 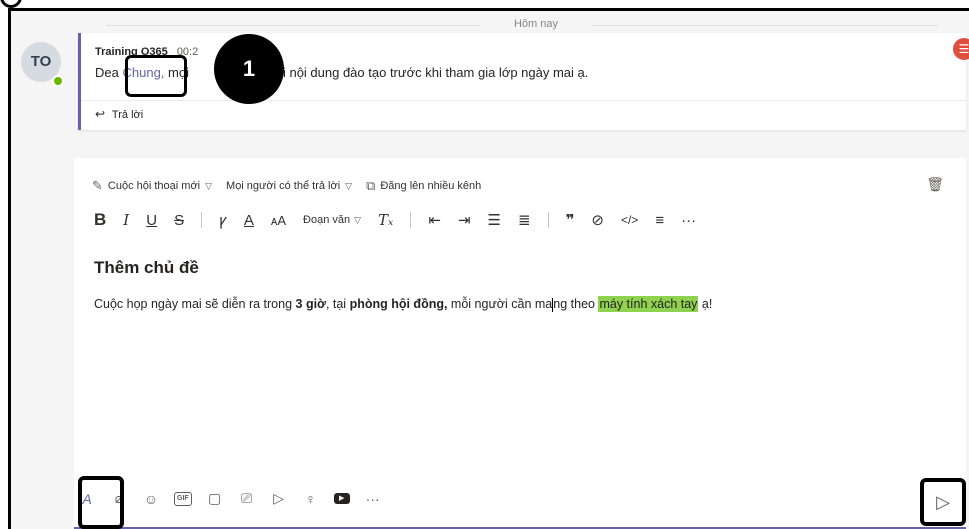 What do you see at coordinates (100, 220) in the screenshot?
I see `bold-button: B` at bounding box center [100, 220].